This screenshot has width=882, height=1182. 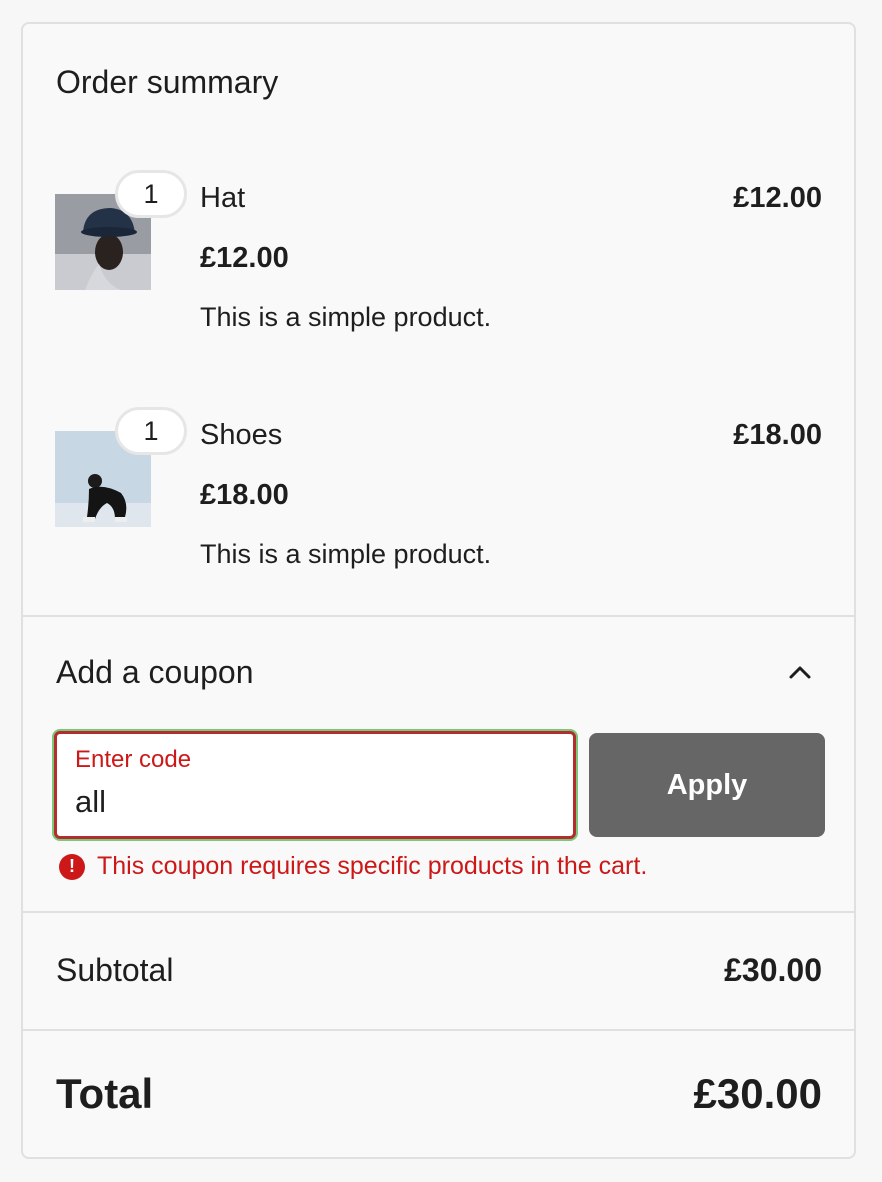 What do you see at coordinates (707, 785) in the screenshot?
I see `apply-coupon-button: Apply` at bounding box center [707, 785].